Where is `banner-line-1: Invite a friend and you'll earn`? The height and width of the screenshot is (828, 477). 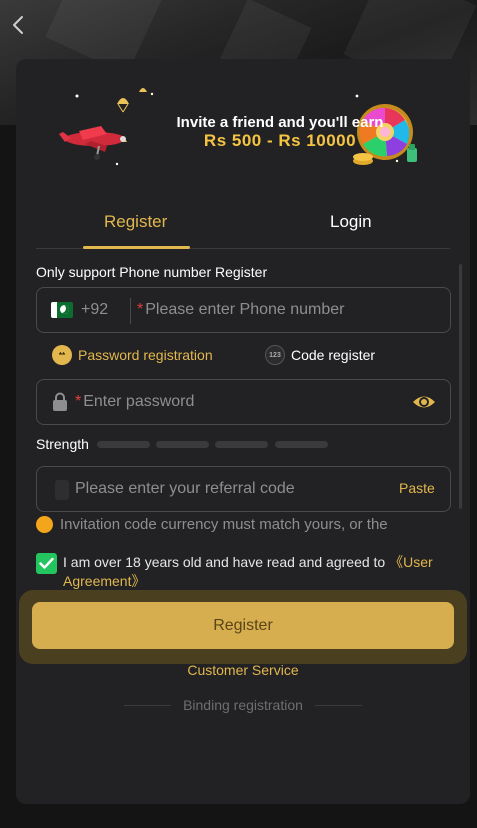
banner-line-1: Invite a friend and you'll earn is located at coordinates (280, 122).